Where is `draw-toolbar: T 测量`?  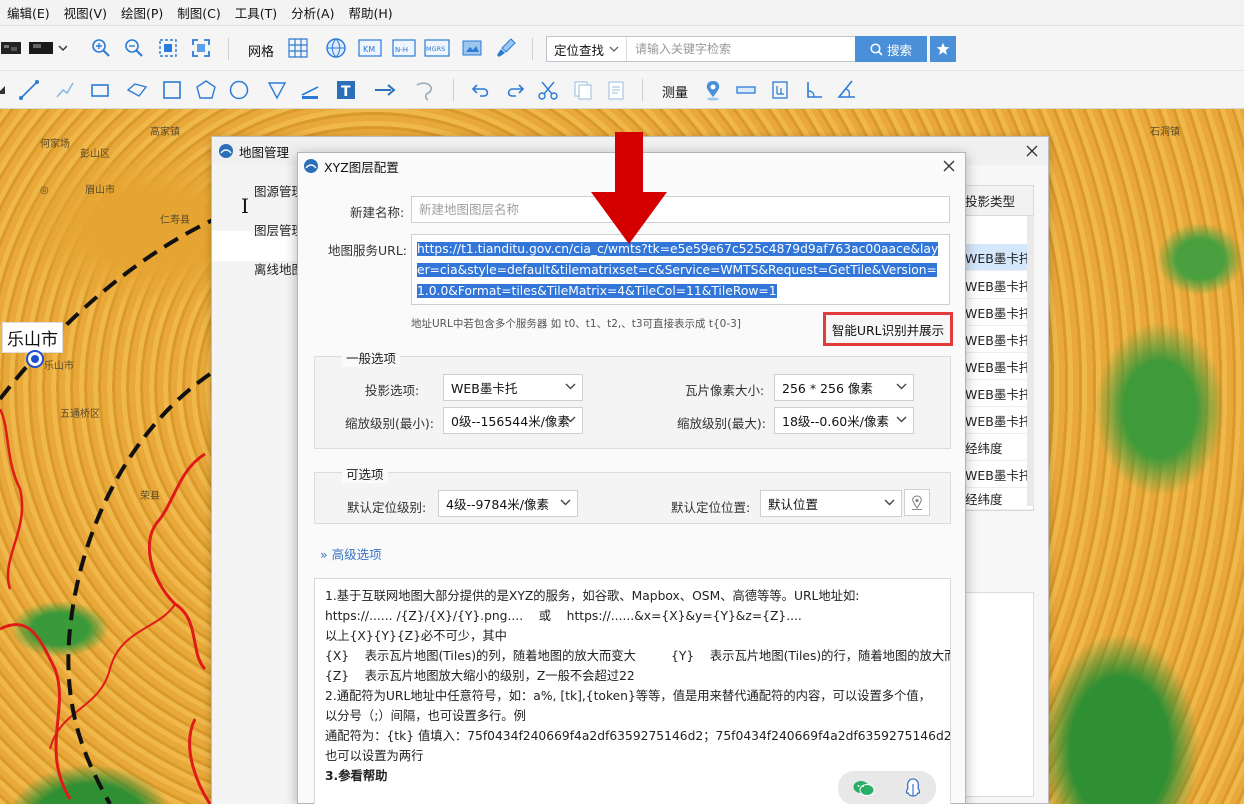
draw-toolbar: T 测量 is located at coordinates (622, 90).